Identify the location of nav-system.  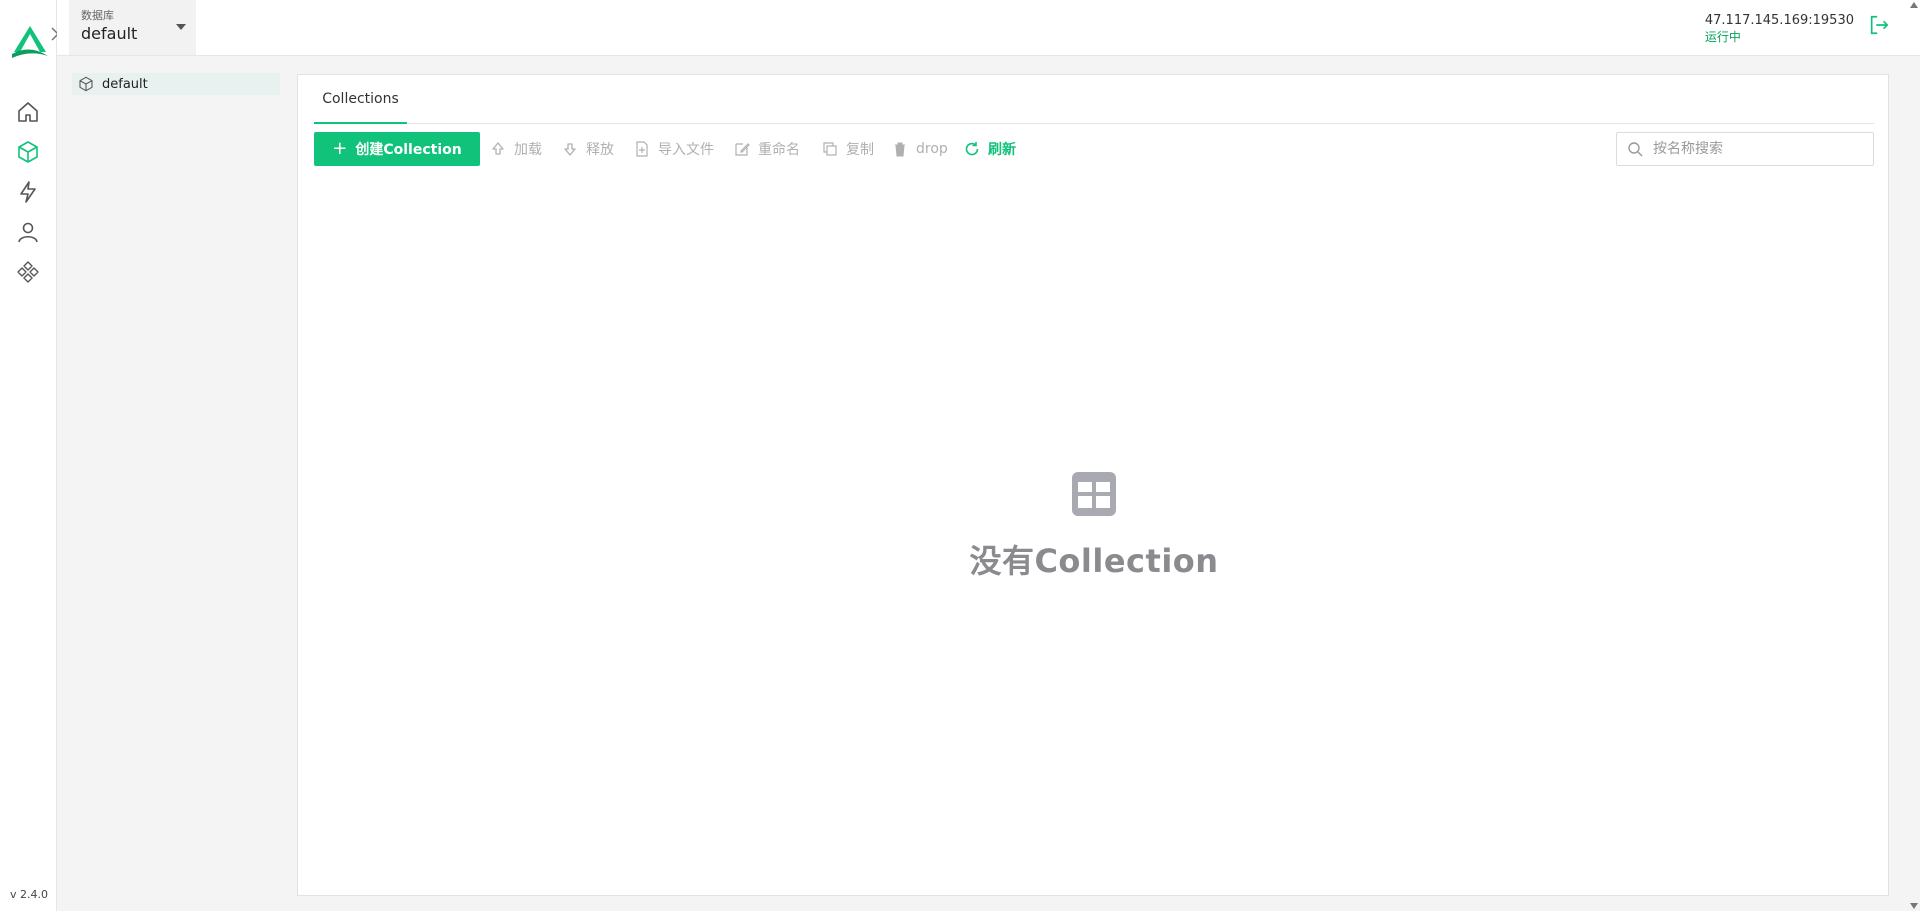
(28, 272).